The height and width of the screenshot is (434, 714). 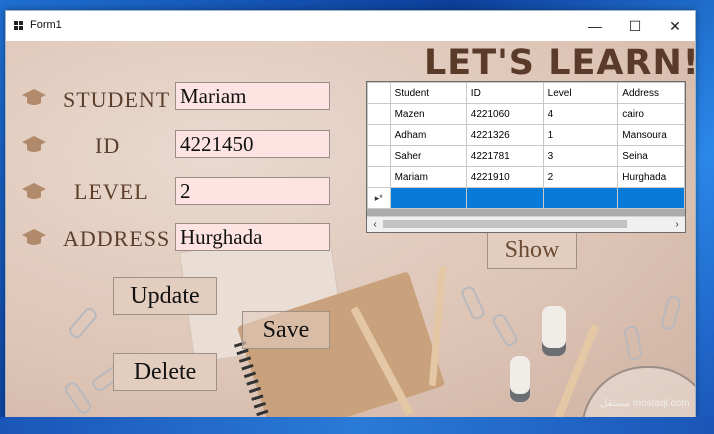 What do you see at coordinates (595, 26) in the screenshot?
I see `minimize-button: —` at bounding box center [595, 26].